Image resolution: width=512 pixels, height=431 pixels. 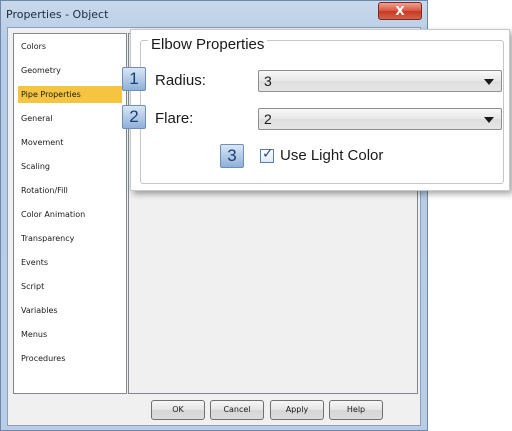 I want to click on sidebar-item-color-animation: Color Animation, so click(x=70, y=214).